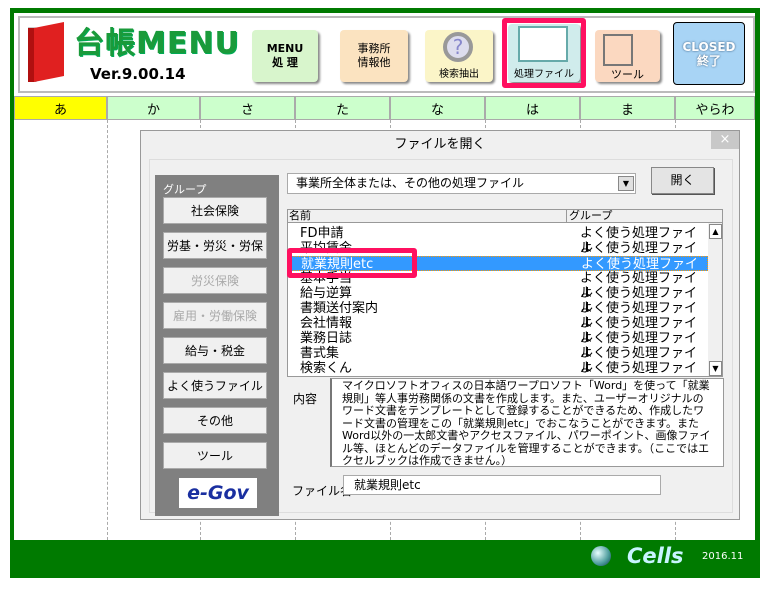 This screenshot has height=591, width=764. Describe the element at coordinates (215, 420) in the screenshot. I see `group-other: その他` at that location.